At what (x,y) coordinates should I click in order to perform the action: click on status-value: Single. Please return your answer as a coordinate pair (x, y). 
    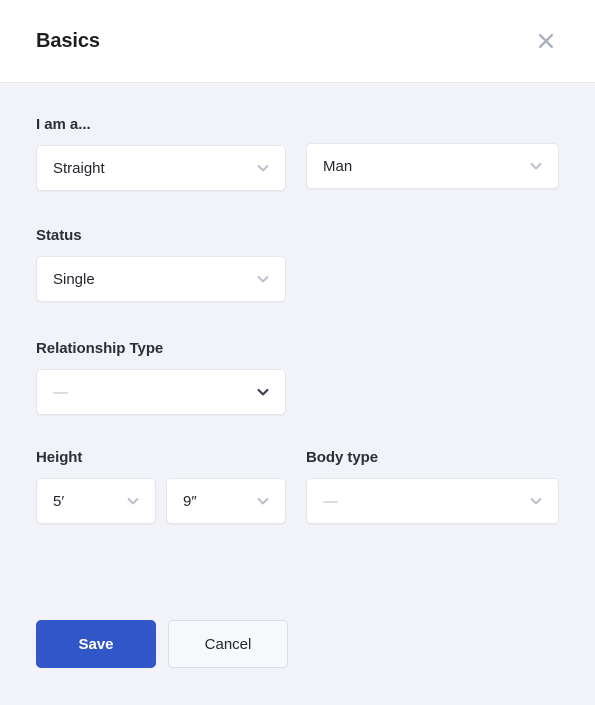
    Looking at the image, I should click on (74, 279).